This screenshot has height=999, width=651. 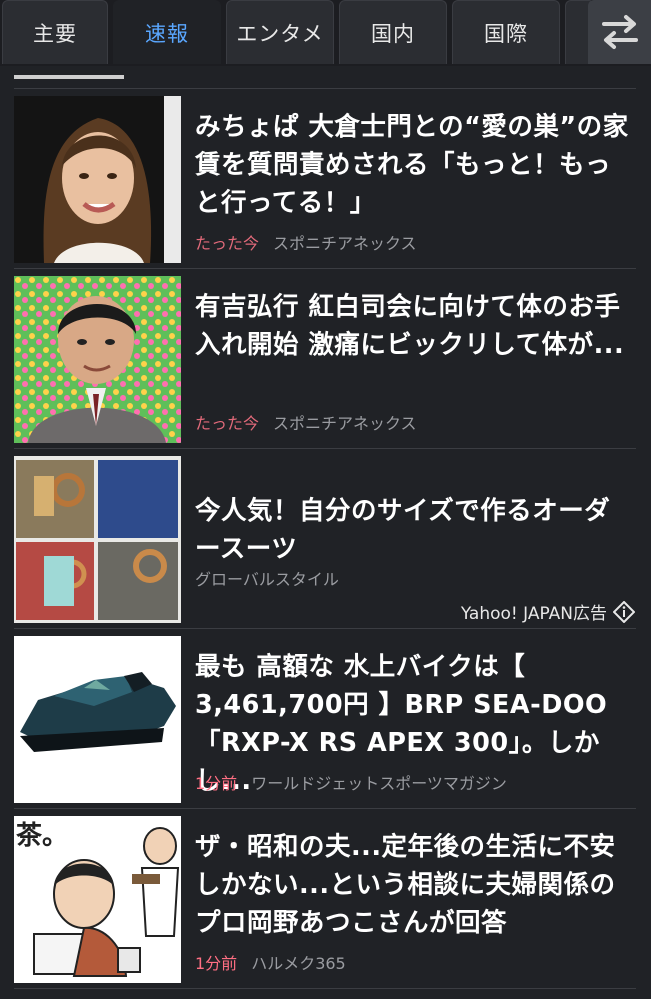 I want to click on article-thumbnail: 茶。, so click(x=97, y=899).